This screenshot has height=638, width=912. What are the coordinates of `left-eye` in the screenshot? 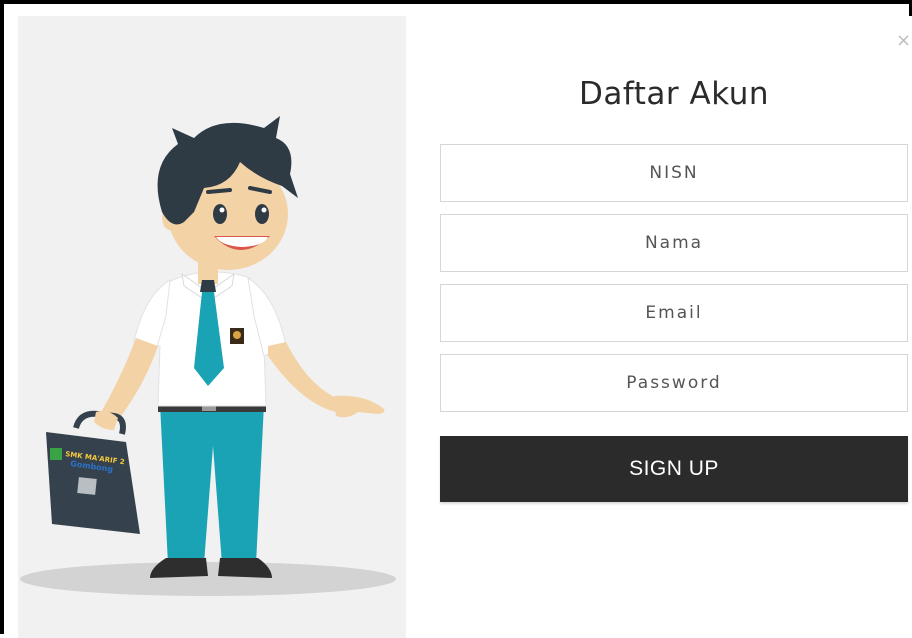 It's located at (220, 214).